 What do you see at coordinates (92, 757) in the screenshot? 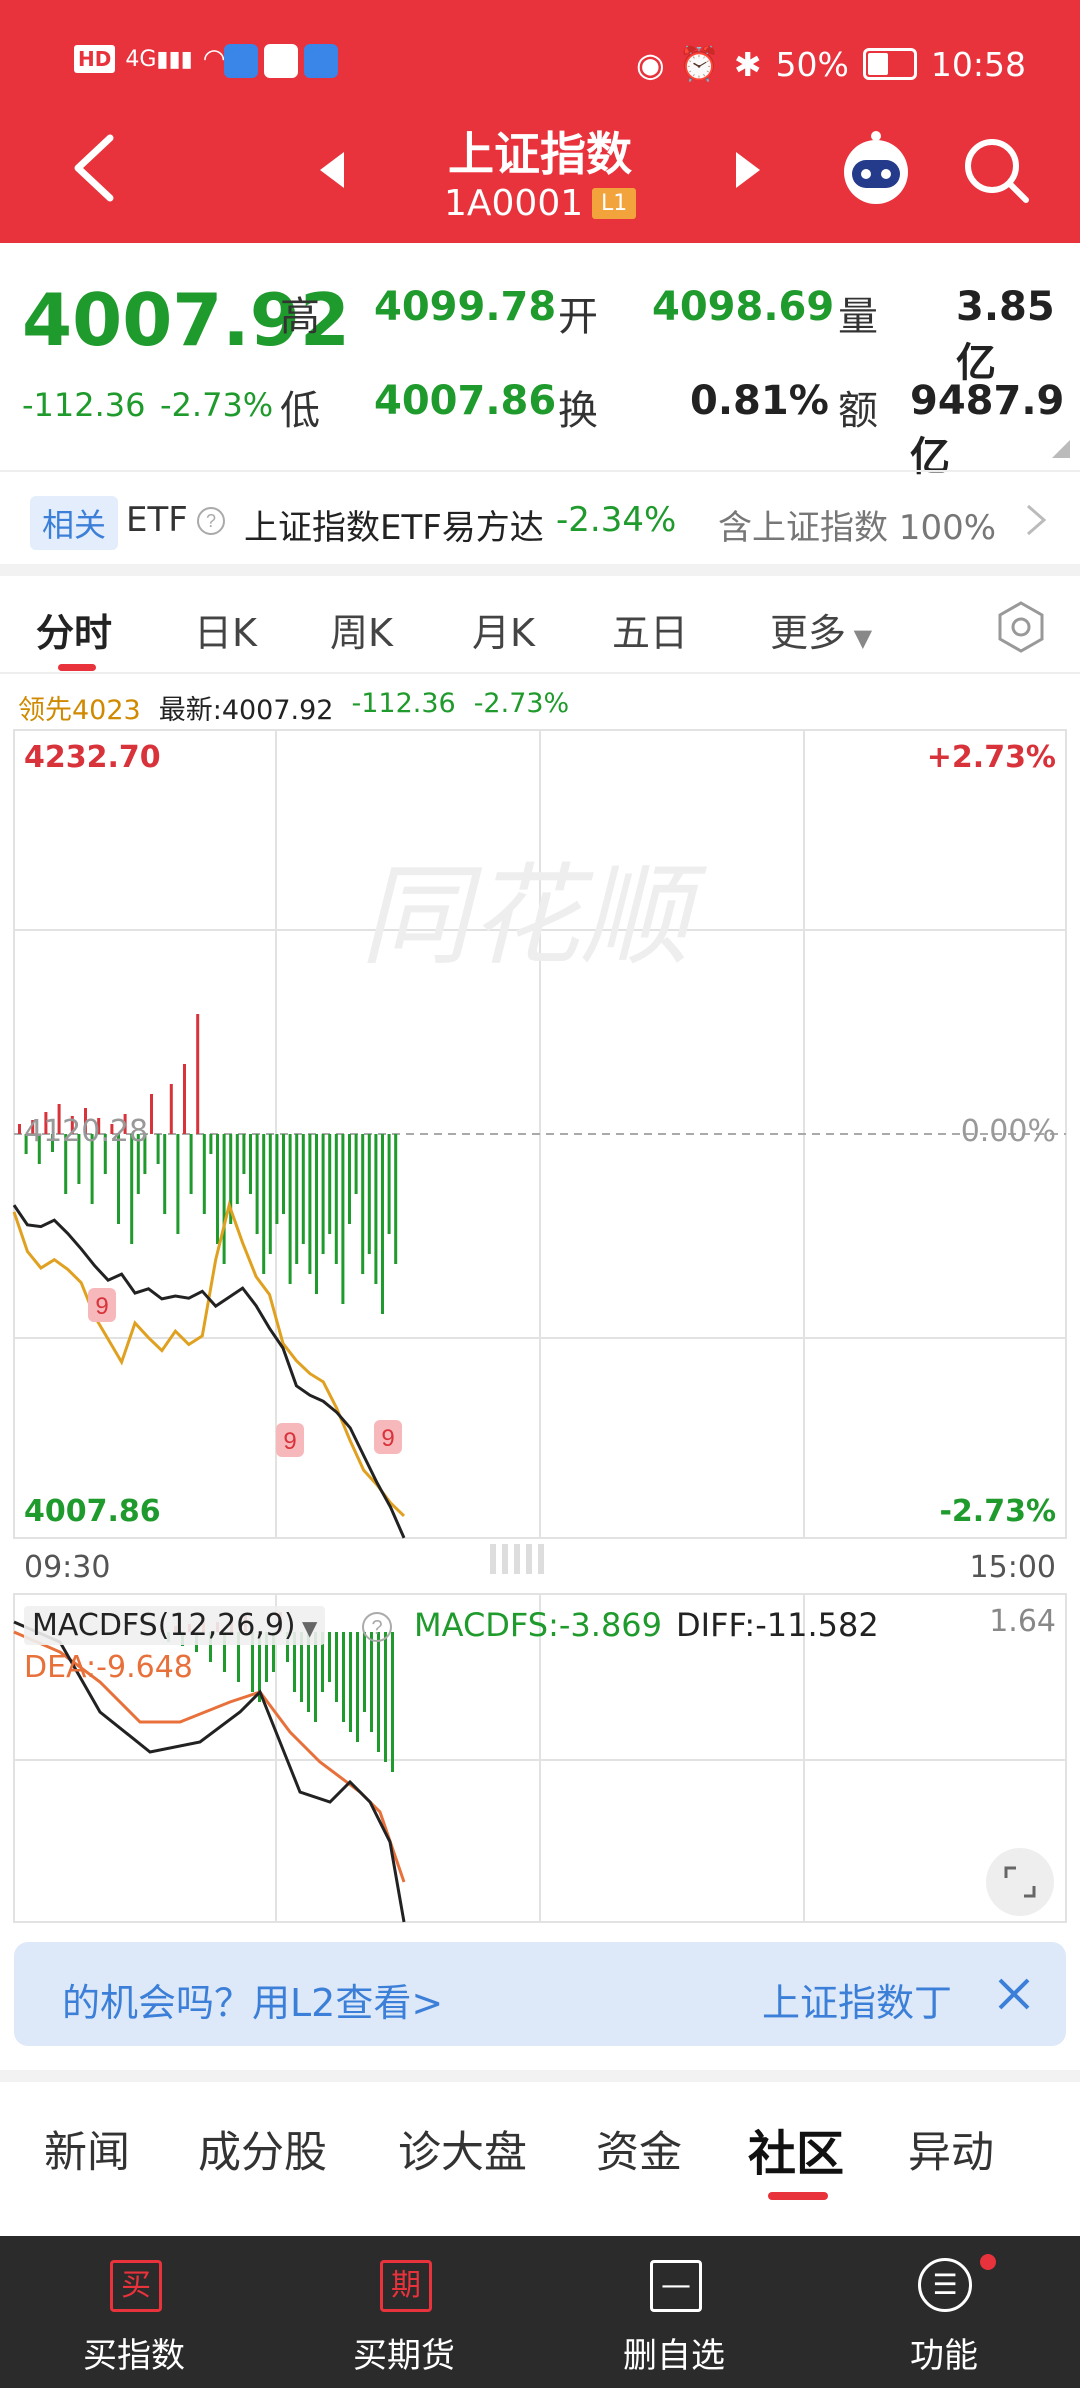
I see `y-max-label: 4232.70` at bounding box center [92, 757].